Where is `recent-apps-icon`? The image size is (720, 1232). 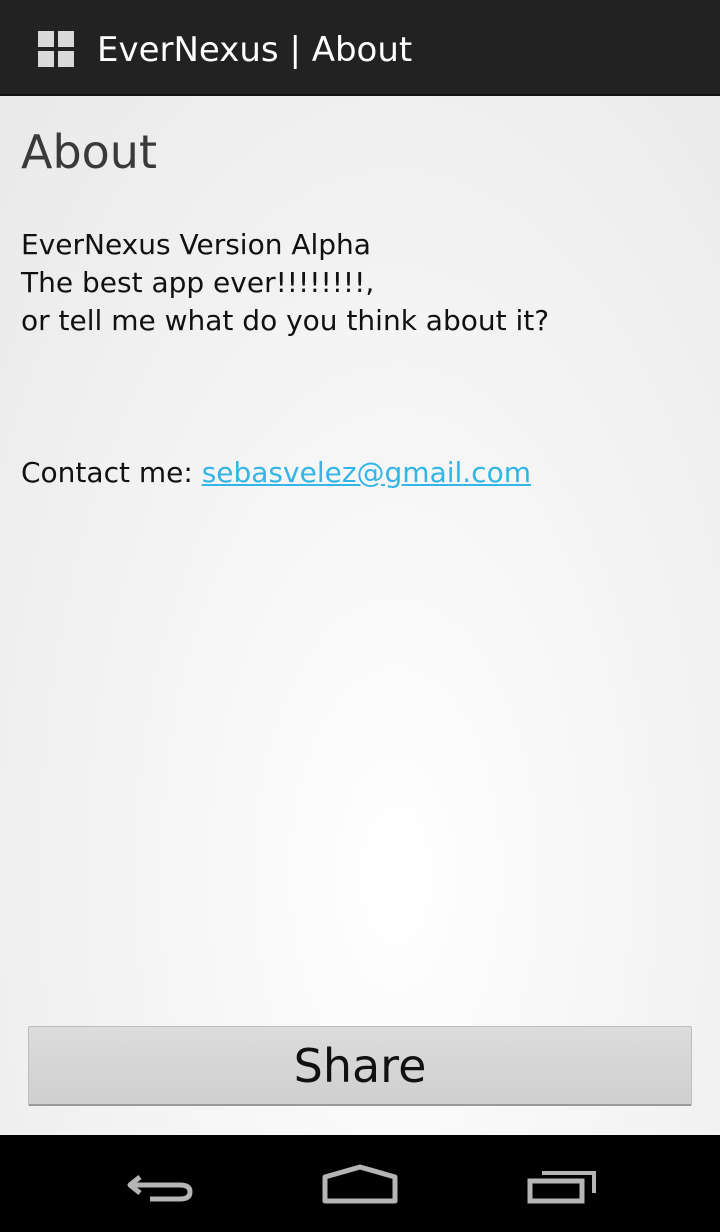 recent-apps-icon is located at coordinates (562, 1185).